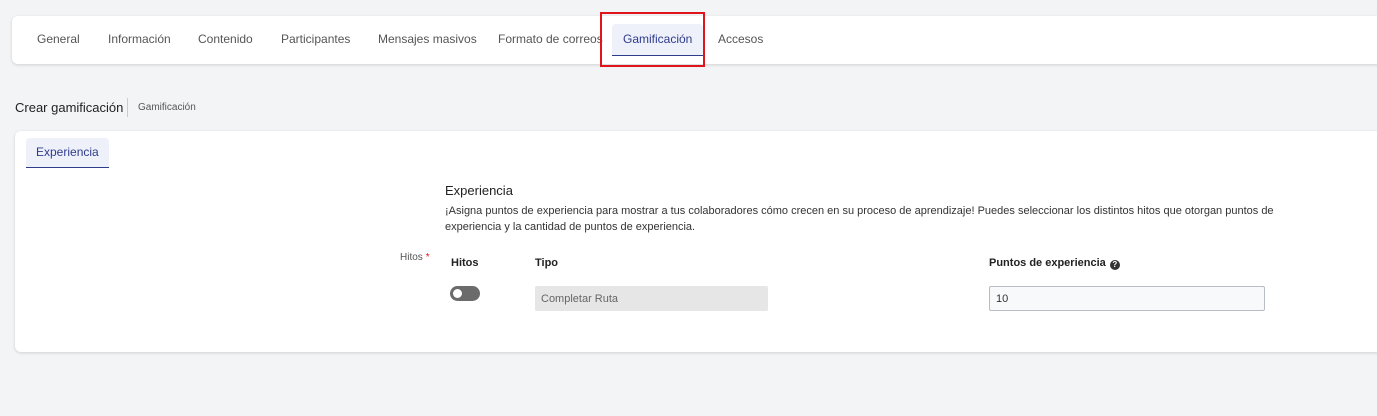 This screenshot has height=416, width=1377. I want to click on tab-informacion: Información, so click(139, 40).